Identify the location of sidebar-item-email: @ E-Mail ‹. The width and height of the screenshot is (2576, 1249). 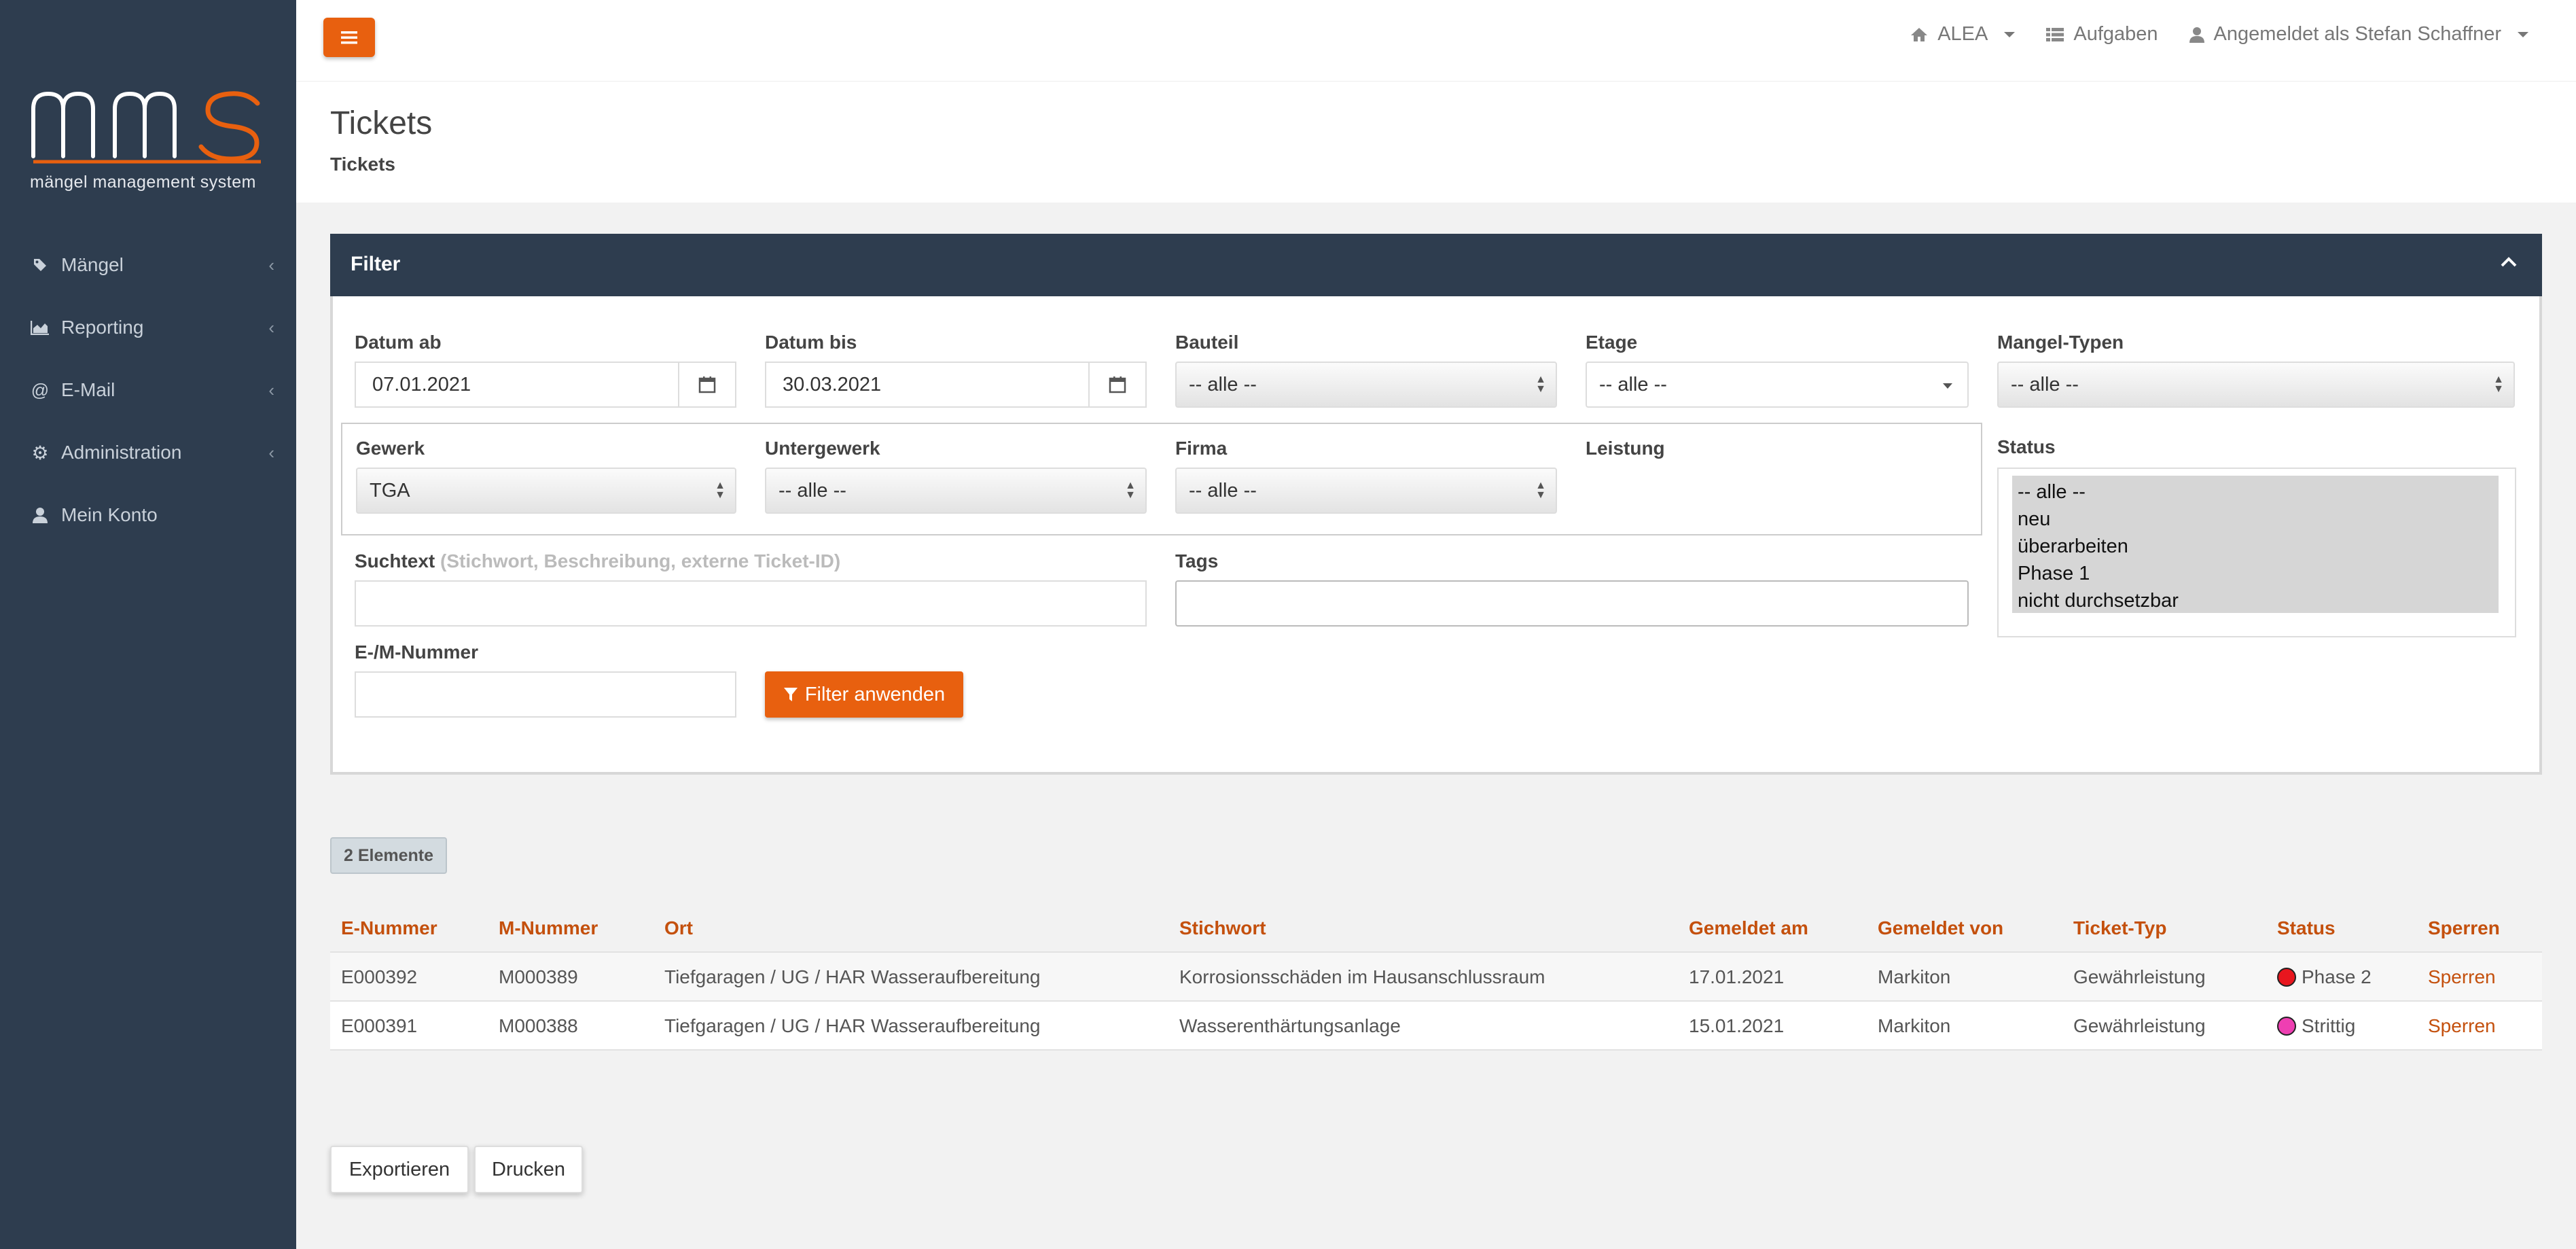
(152, 390).